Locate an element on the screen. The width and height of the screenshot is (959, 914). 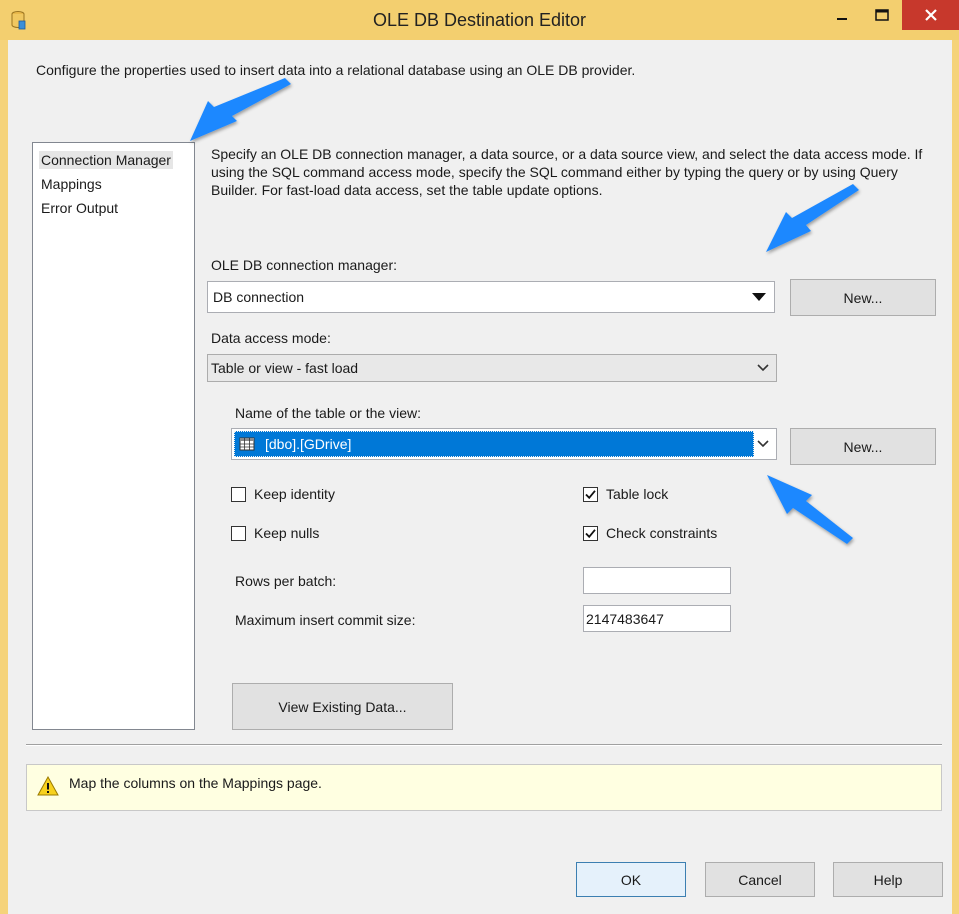
table-name-dropdown: [dbo].[GDrive] is located at coordinates (504, 444).